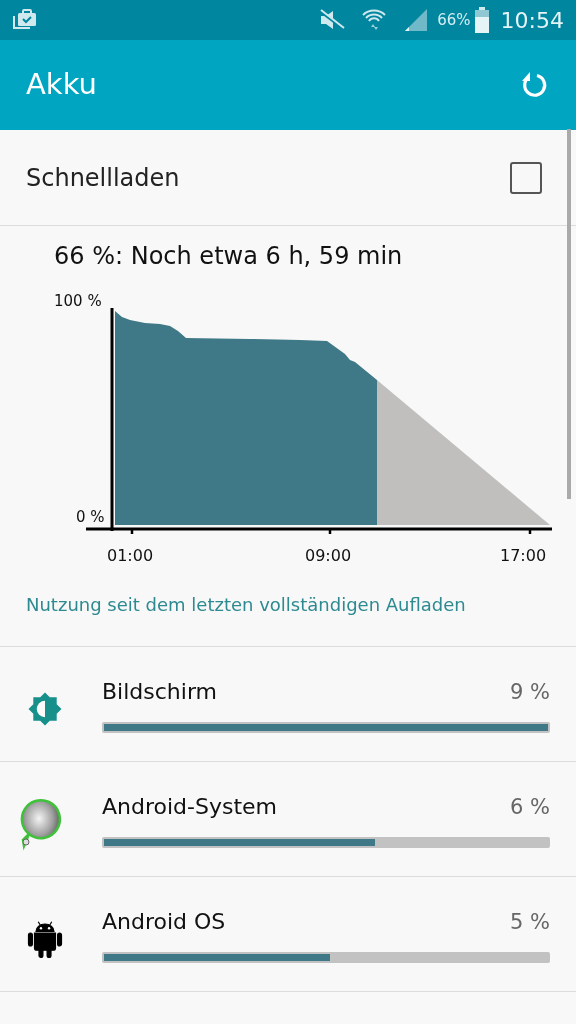 This screenshot has height=1024, width=576. What do you see at coordinates (62, 85) in the screenshot?
I see `app-bar-title: Akku` at bounding box center [62, 85].